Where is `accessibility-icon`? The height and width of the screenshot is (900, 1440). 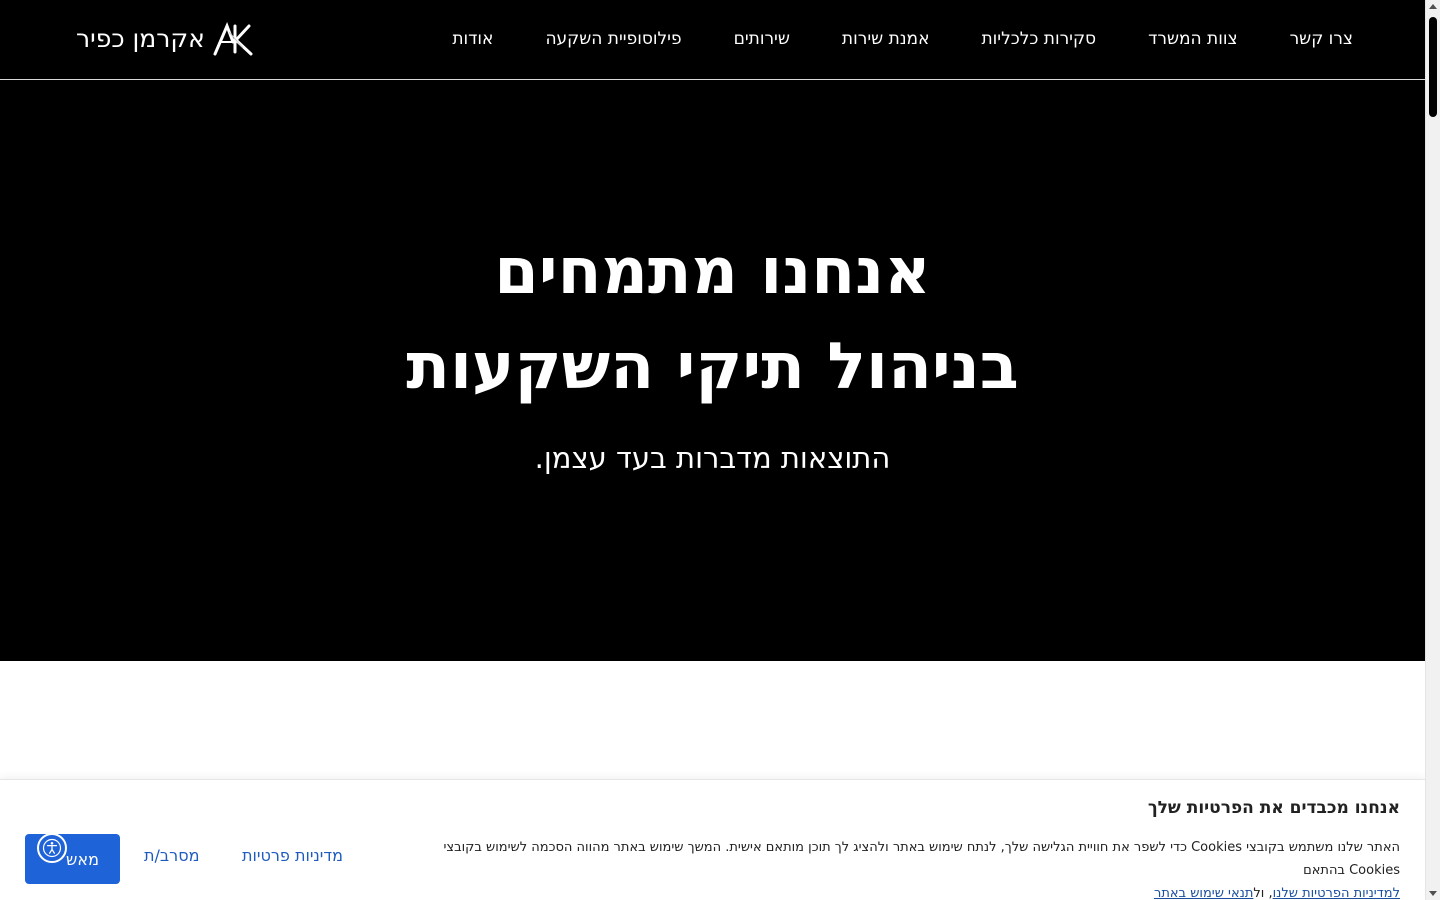 accessibility-icon is located at coordinates (52, 848).